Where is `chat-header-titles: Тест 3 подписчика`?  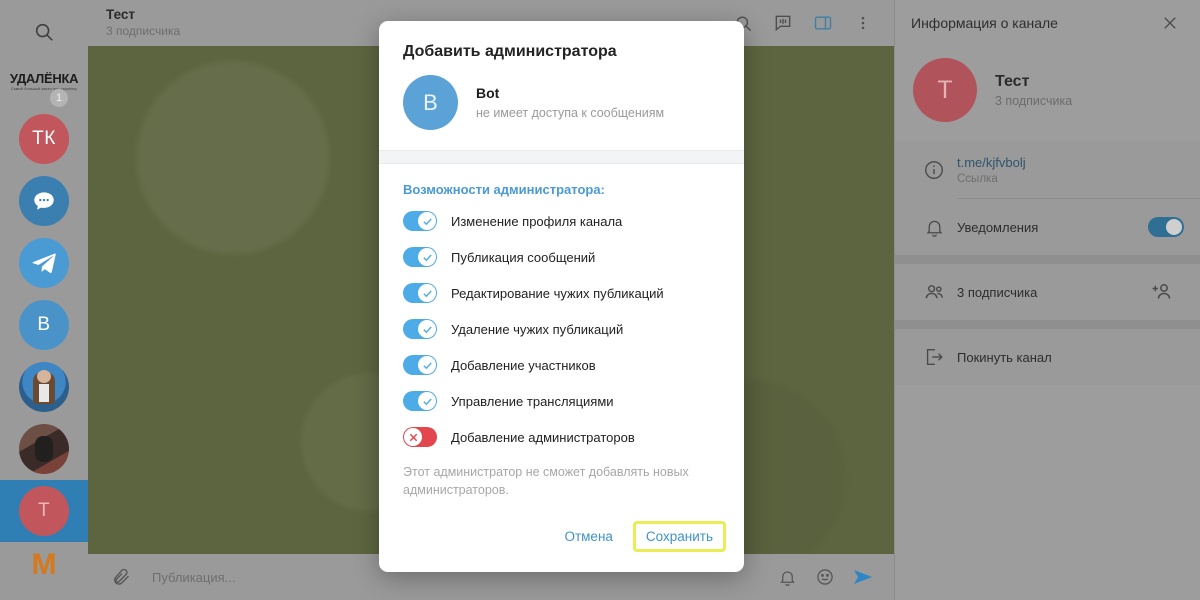
chat-header-titles: Тест 3 подписчика is located at coordinates (143, 23).